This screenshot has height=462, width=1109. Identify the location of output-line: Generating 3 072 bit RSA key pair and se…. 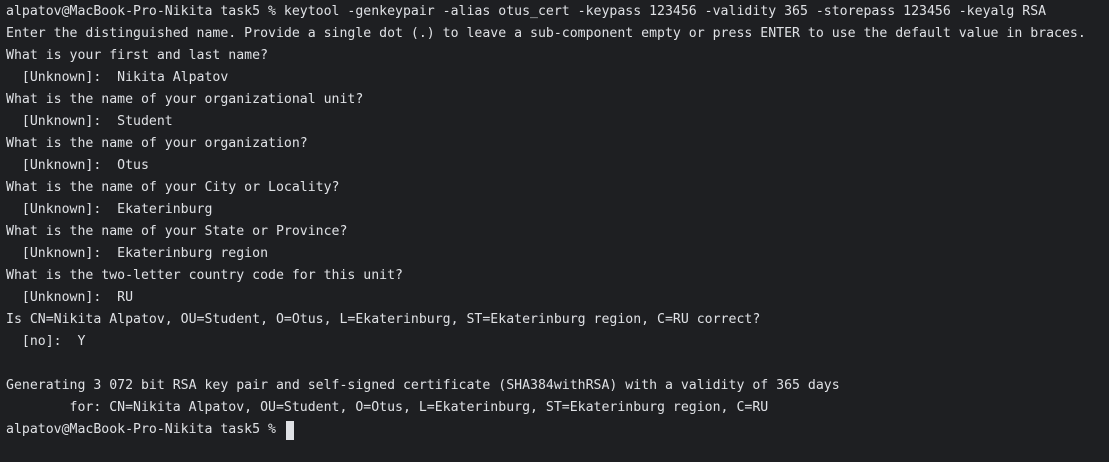
(423, 385).